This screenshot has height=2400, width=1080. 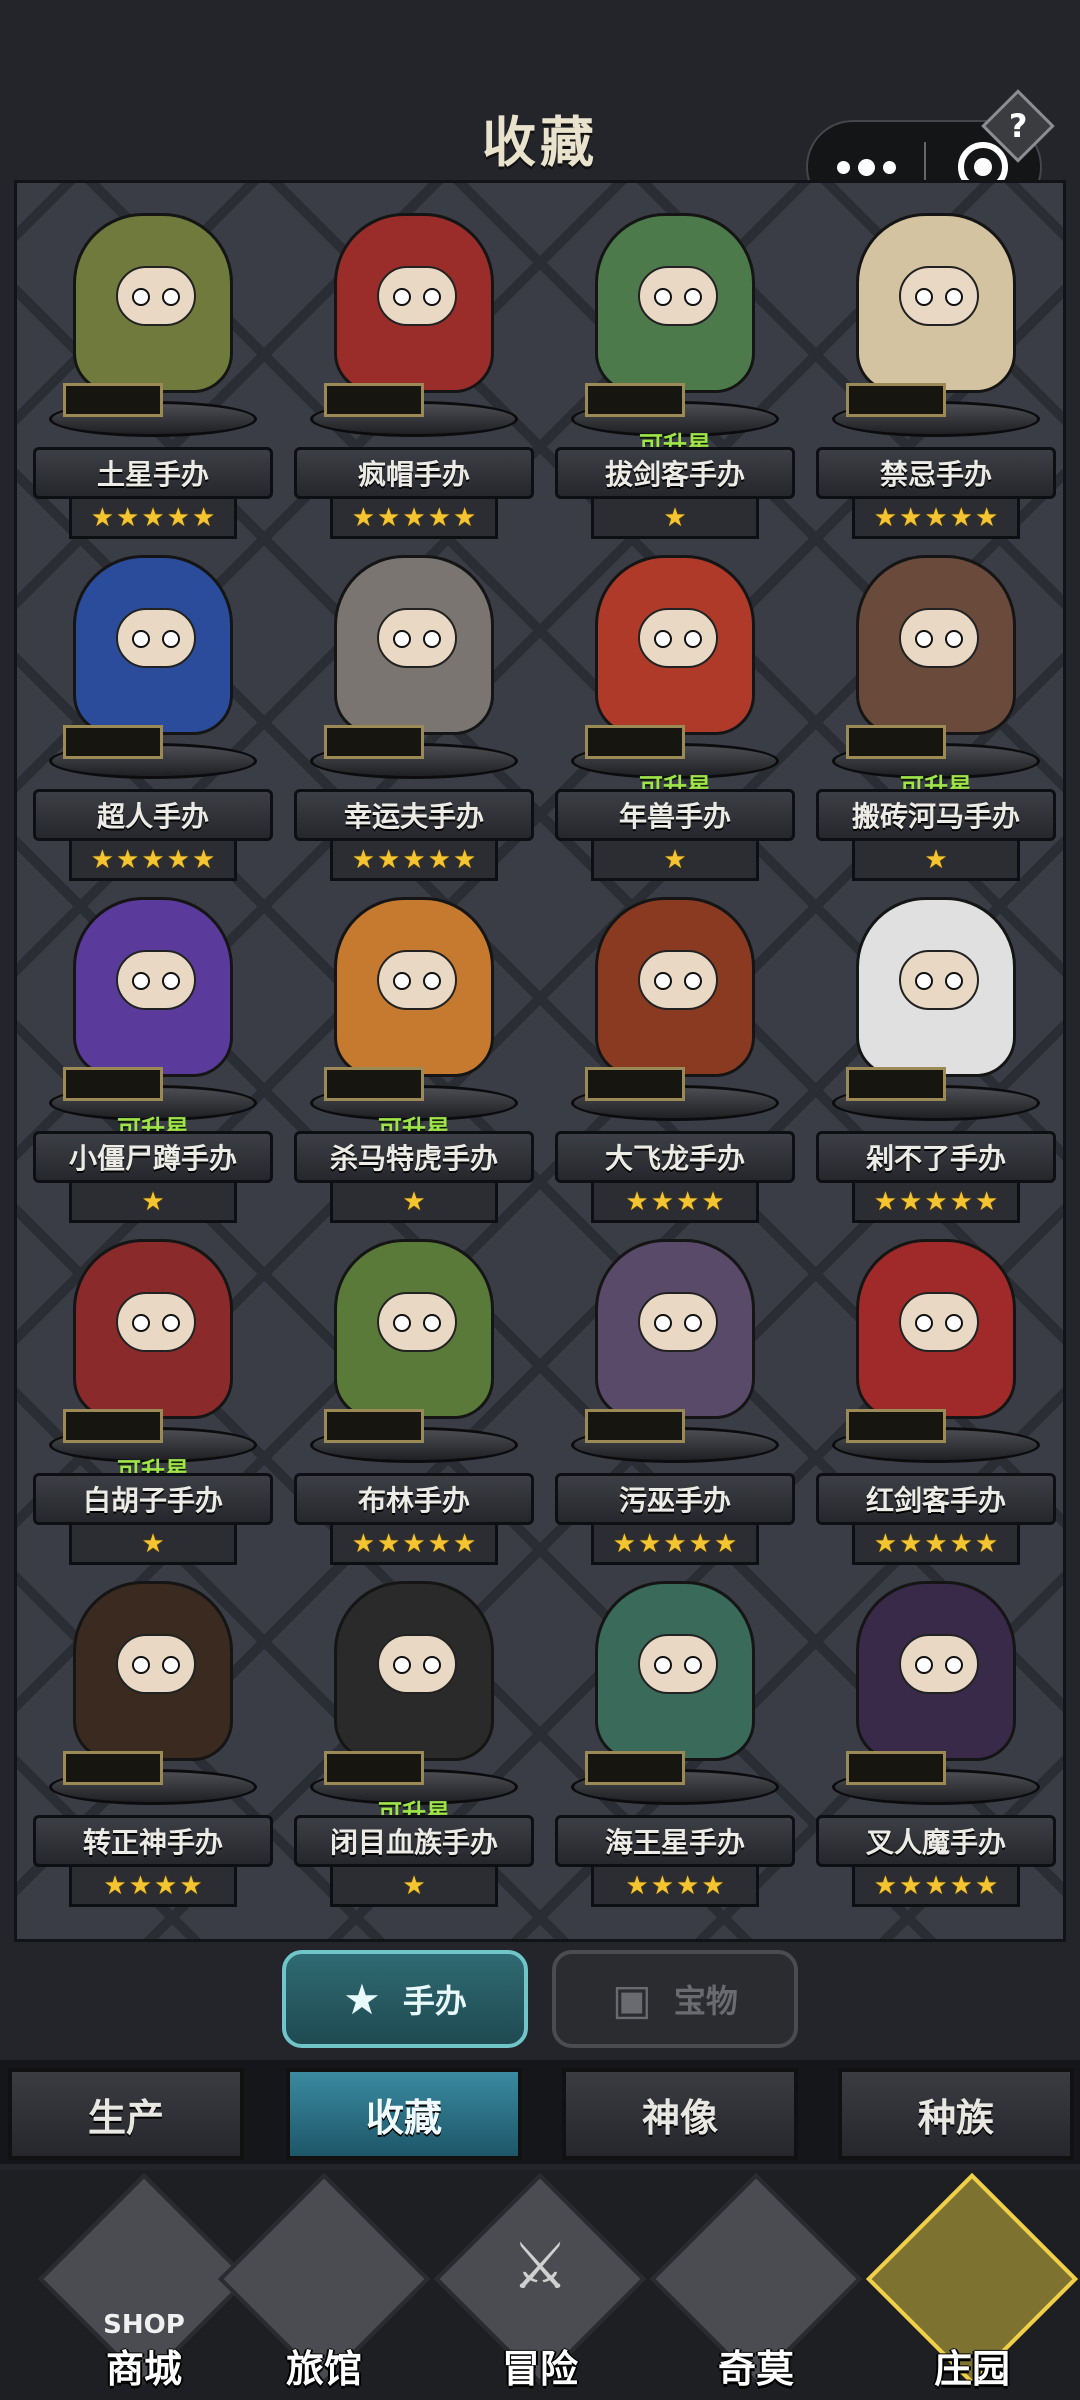 What do you see at coordinates (153, 473) in the screenshot?
I see `figure-name: 土星手办` at bounding box center [153, 473].